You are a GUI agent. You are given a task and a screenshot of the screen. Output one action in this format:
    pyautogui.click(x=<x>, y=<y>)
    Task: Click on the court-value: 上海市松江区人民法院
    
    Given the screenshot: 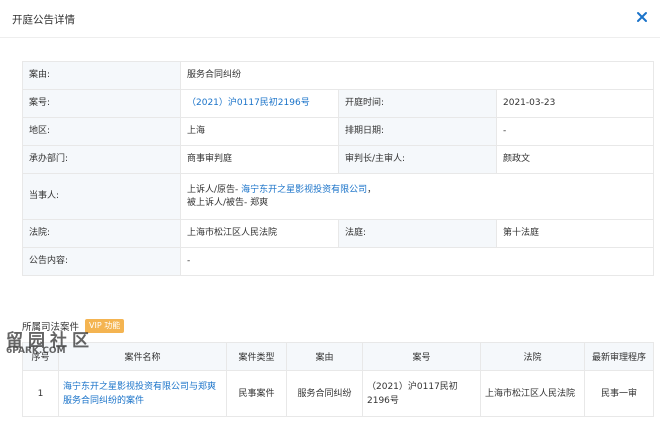 What is the action you would take?
    pyautogui.click(x=259, y=233)
    